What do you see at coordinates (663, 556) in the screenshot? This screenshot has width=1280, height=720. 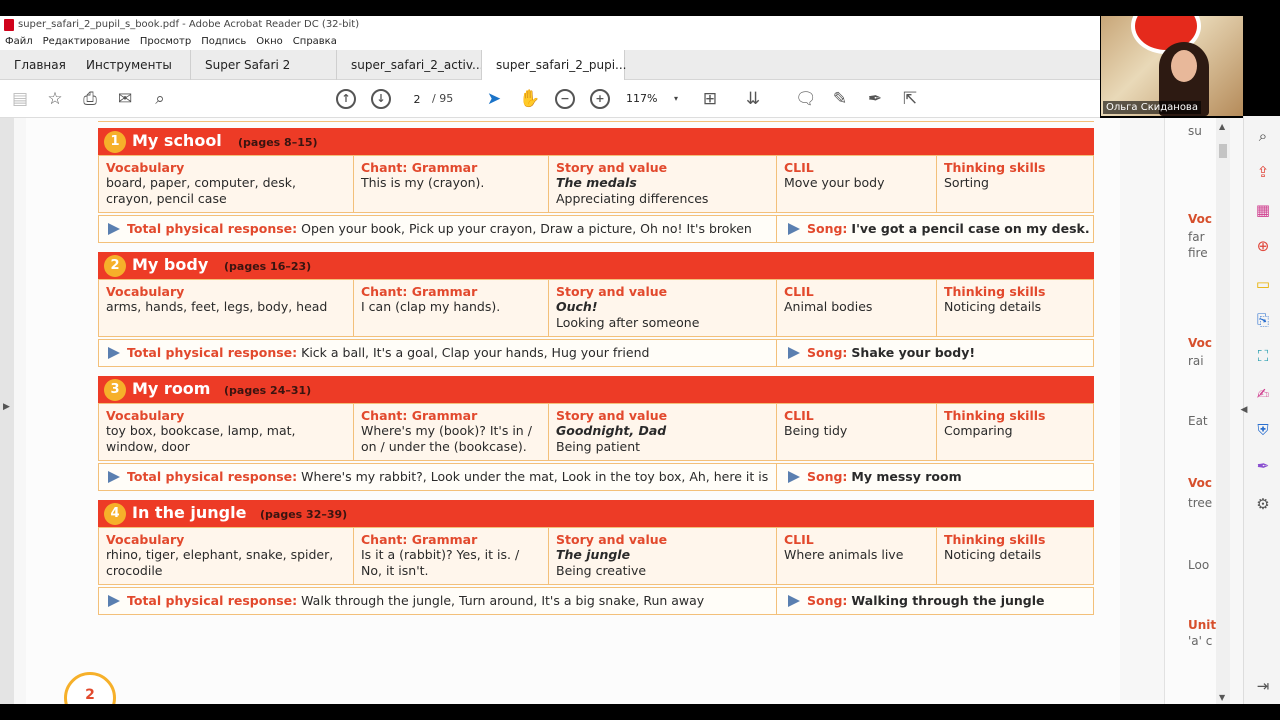 I see `story-cell: Story and value The jungle Being creative` at bounding box center [663, 556].